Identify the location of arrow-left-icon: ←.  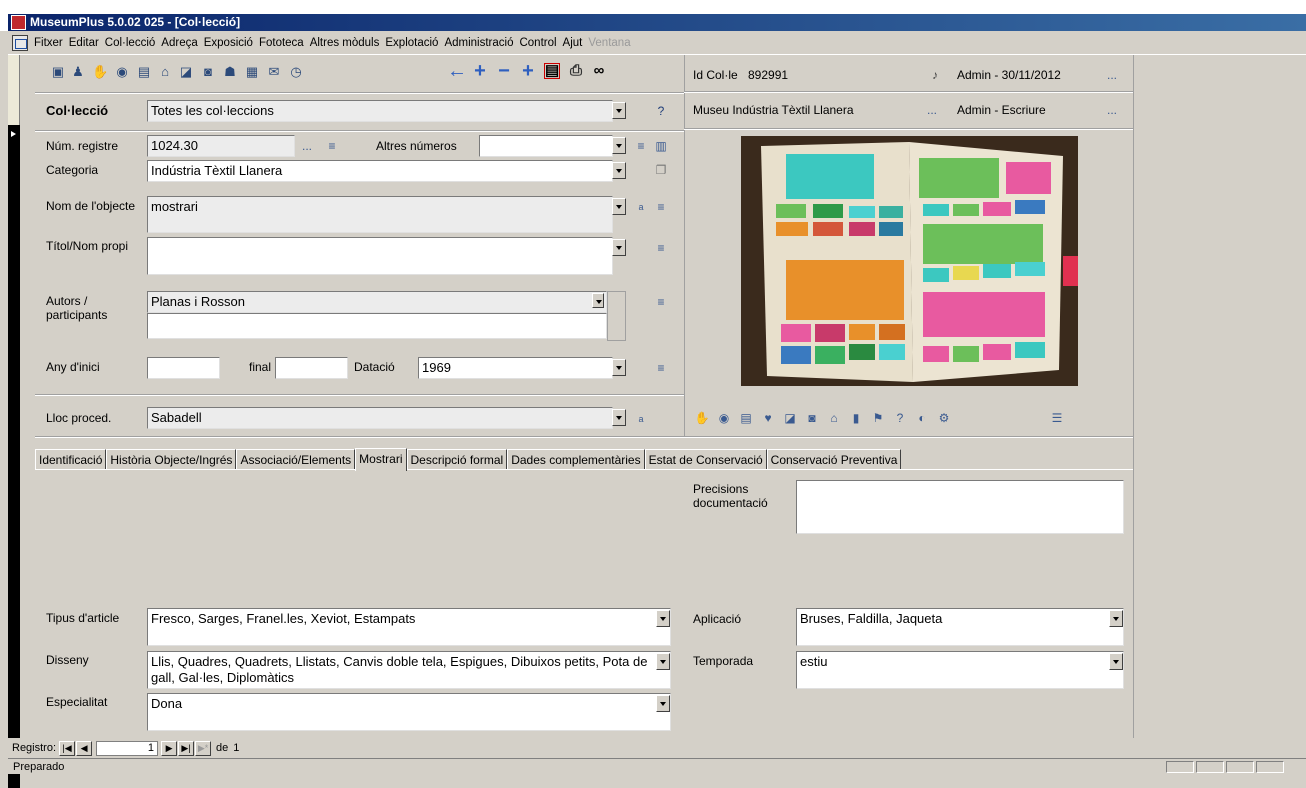
(457, 71).